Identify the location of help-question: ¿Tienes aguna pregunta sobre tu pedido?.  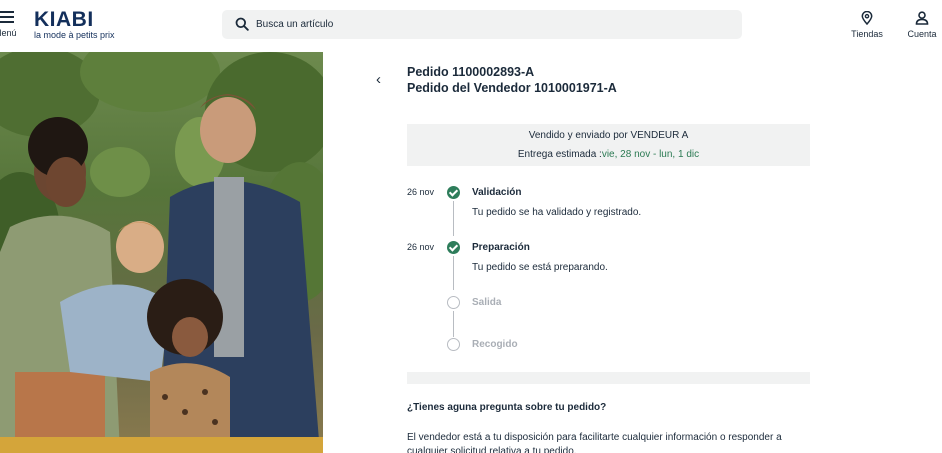
(507, 407).